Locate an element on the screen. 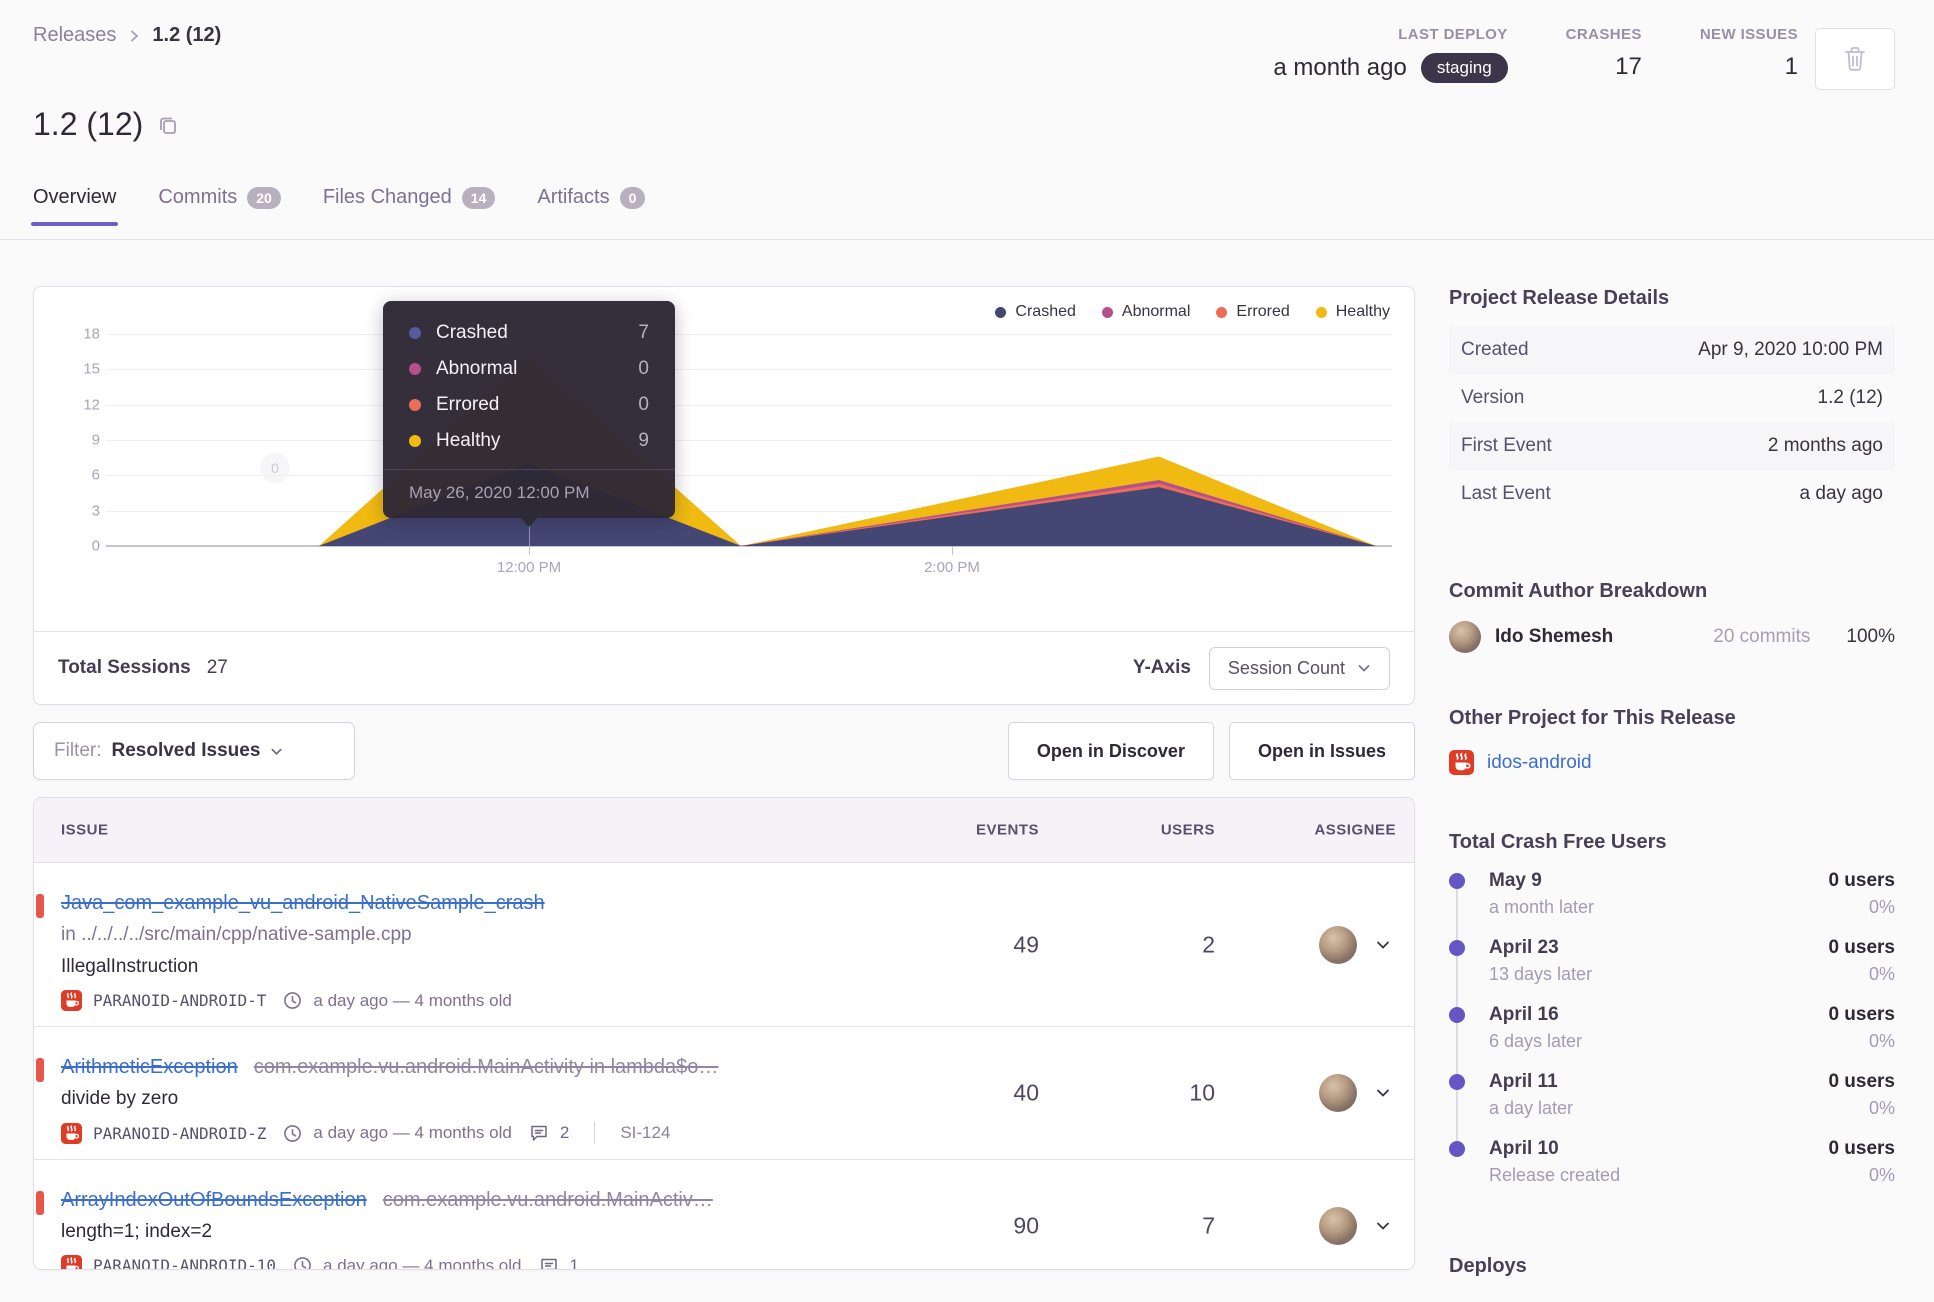  issue-annotation: SI-124 is located at coordinates (645, 1133).